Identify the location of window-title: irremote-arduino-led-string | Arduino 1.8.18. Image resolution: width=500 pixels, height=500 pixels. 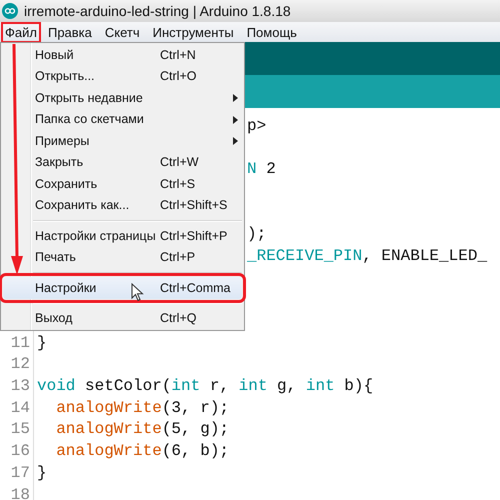
(157, 11).